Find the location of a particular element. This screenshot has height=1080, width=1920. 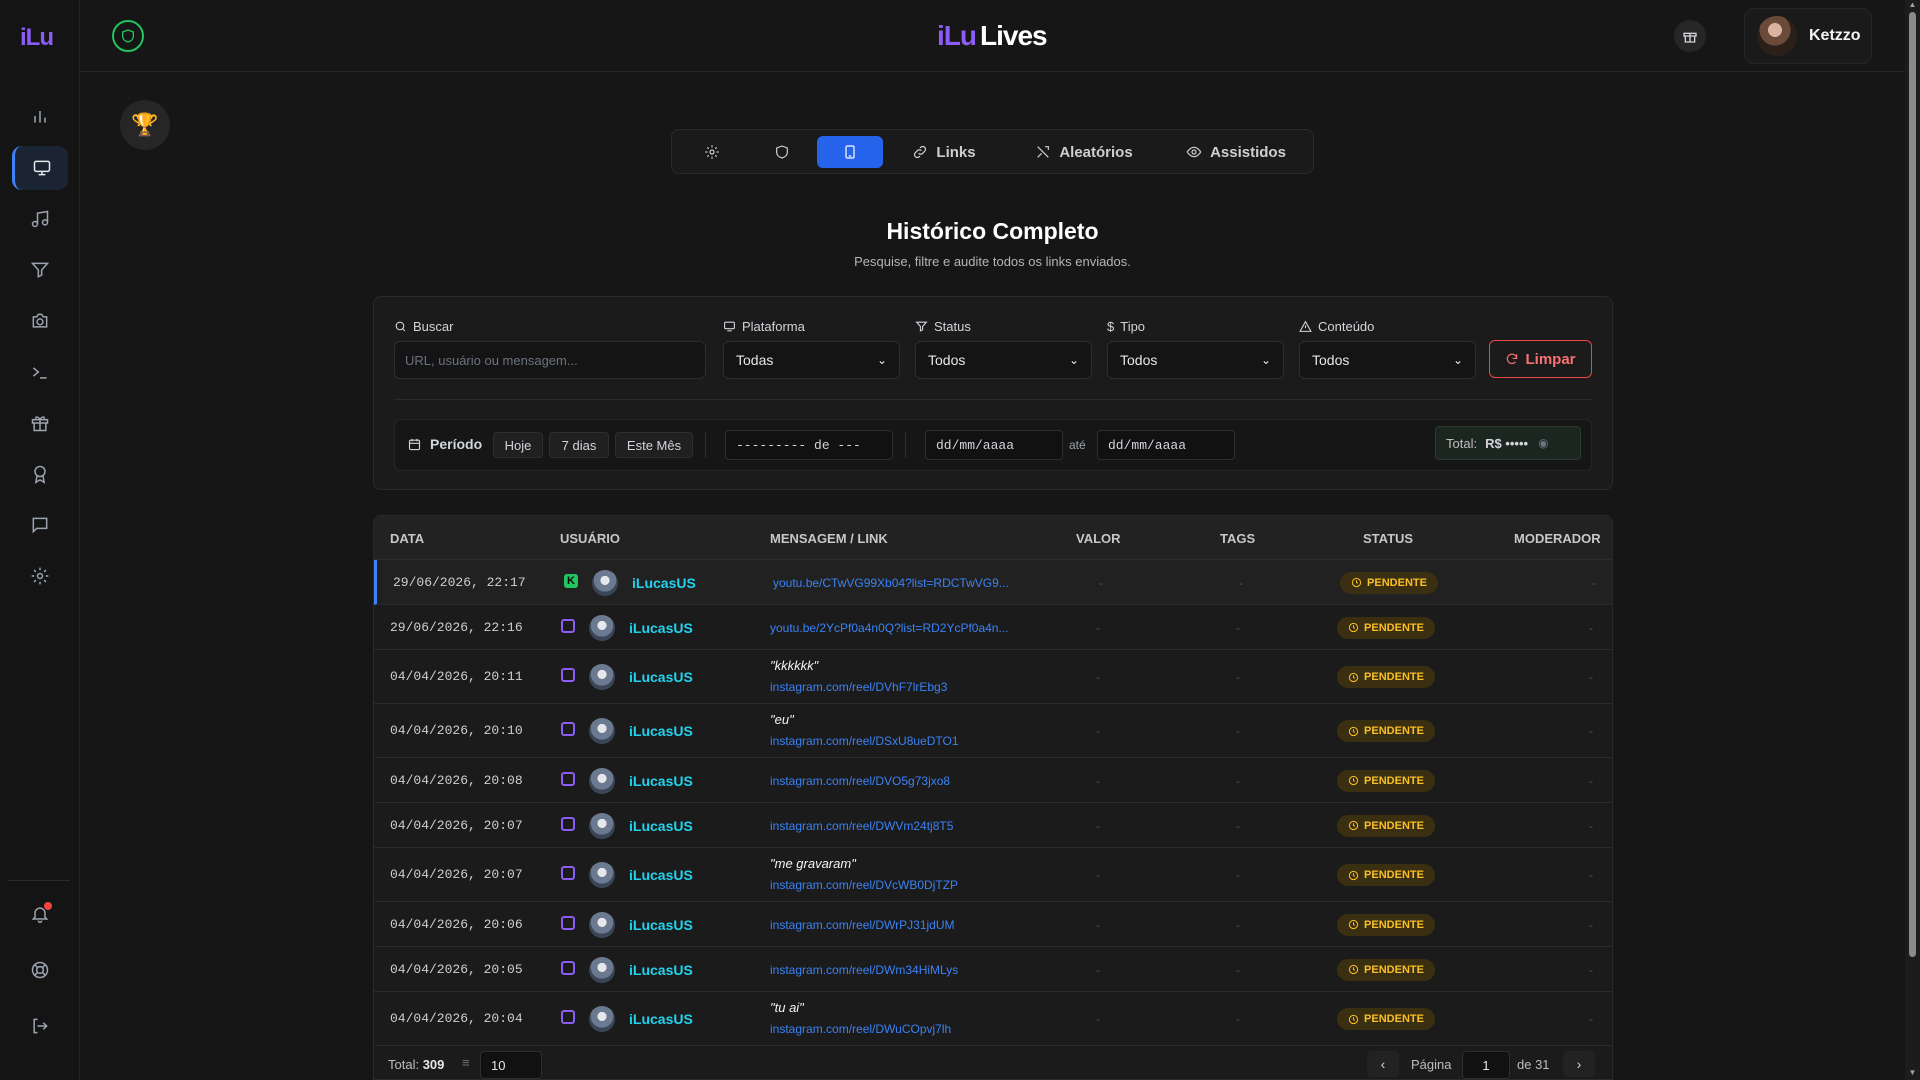

page-scrollbar: ▲ ▼ is located at coordinates (1912, 540).